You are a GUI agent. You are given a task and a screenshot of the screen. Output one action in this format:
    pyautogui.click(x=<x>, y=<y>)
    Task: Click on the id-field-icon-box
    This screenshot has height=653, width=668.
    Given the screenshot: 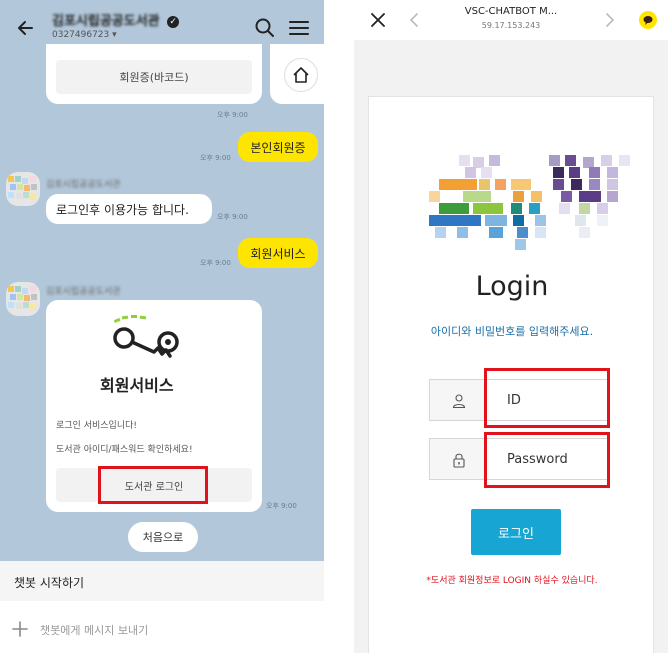 What is the action you would take?
    pyautogui.click(x=458, y=400)
    